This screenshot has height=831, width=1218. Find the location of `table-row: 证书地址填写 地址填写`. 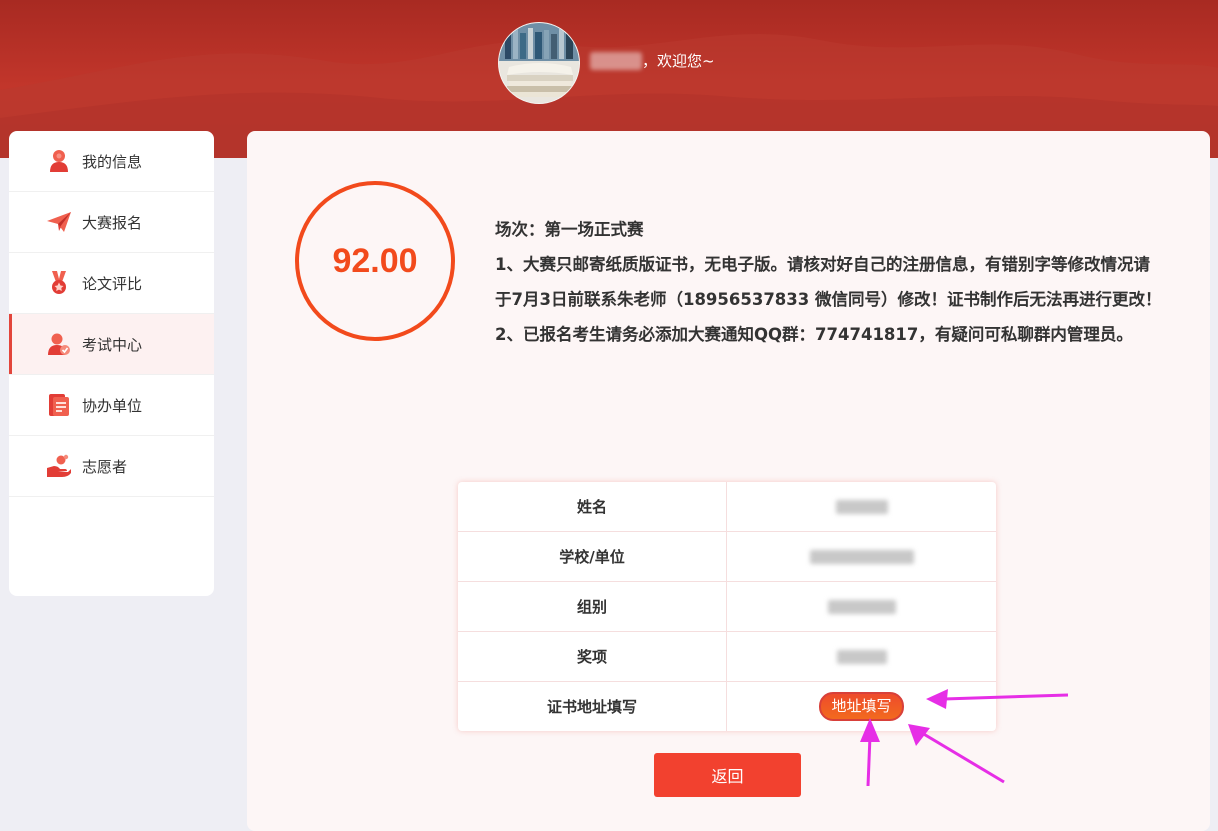

table-row: 证书地址填写 地址填写 is located at coordinates (727, 706).